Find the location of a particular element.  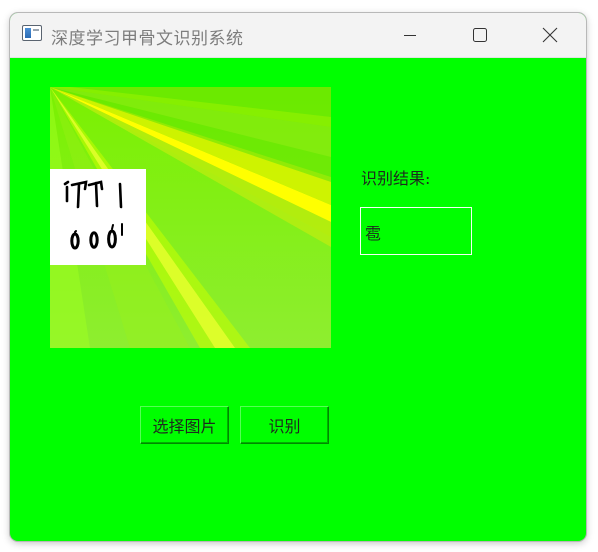

minimize-icon is located at coordinates (410, 35).